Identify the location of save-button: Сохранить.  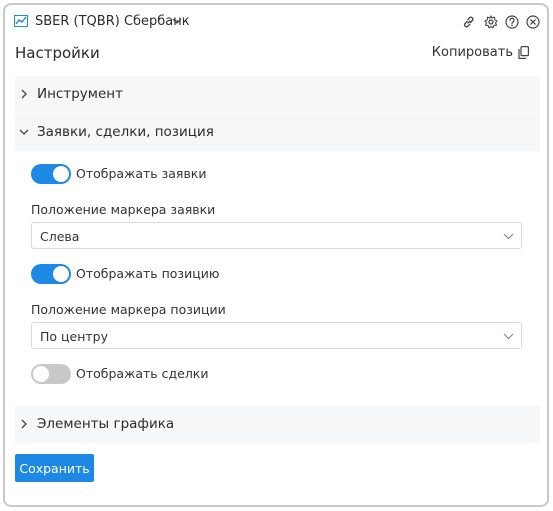
(54, 468).